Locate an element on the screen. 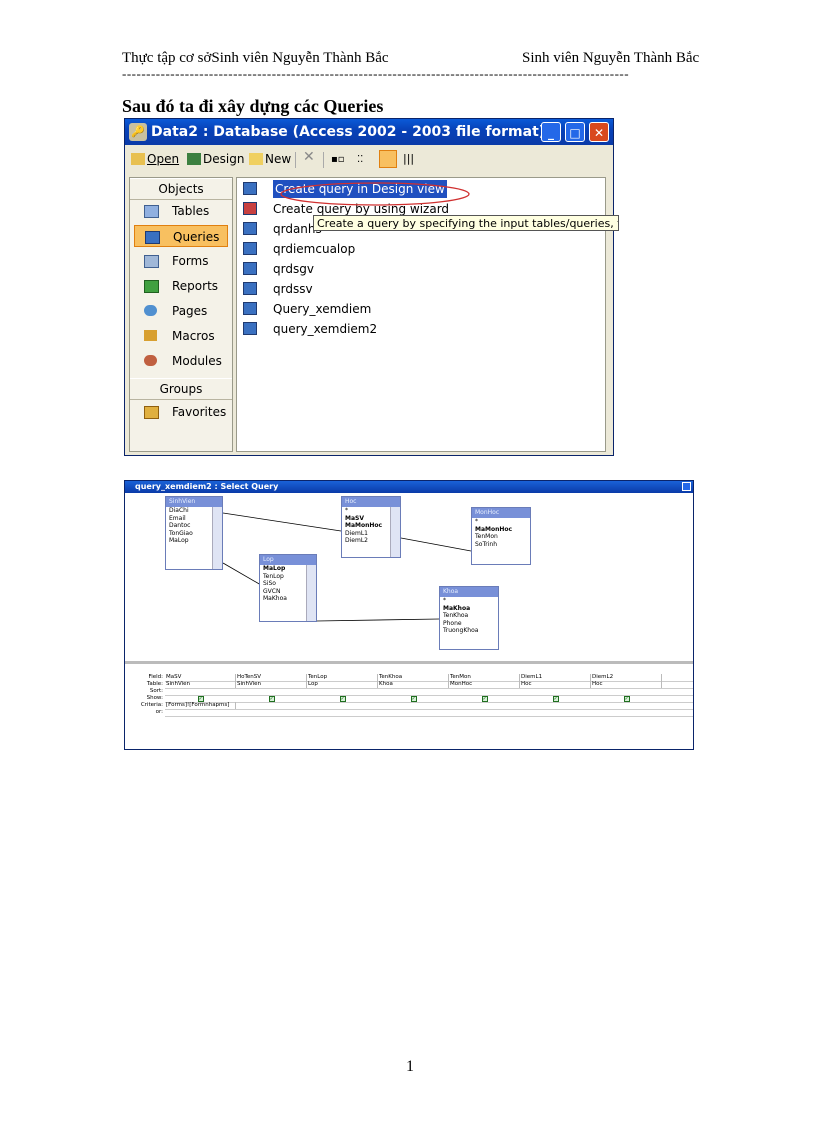  field: TruongKhoa is located at coordinates (469, 631).